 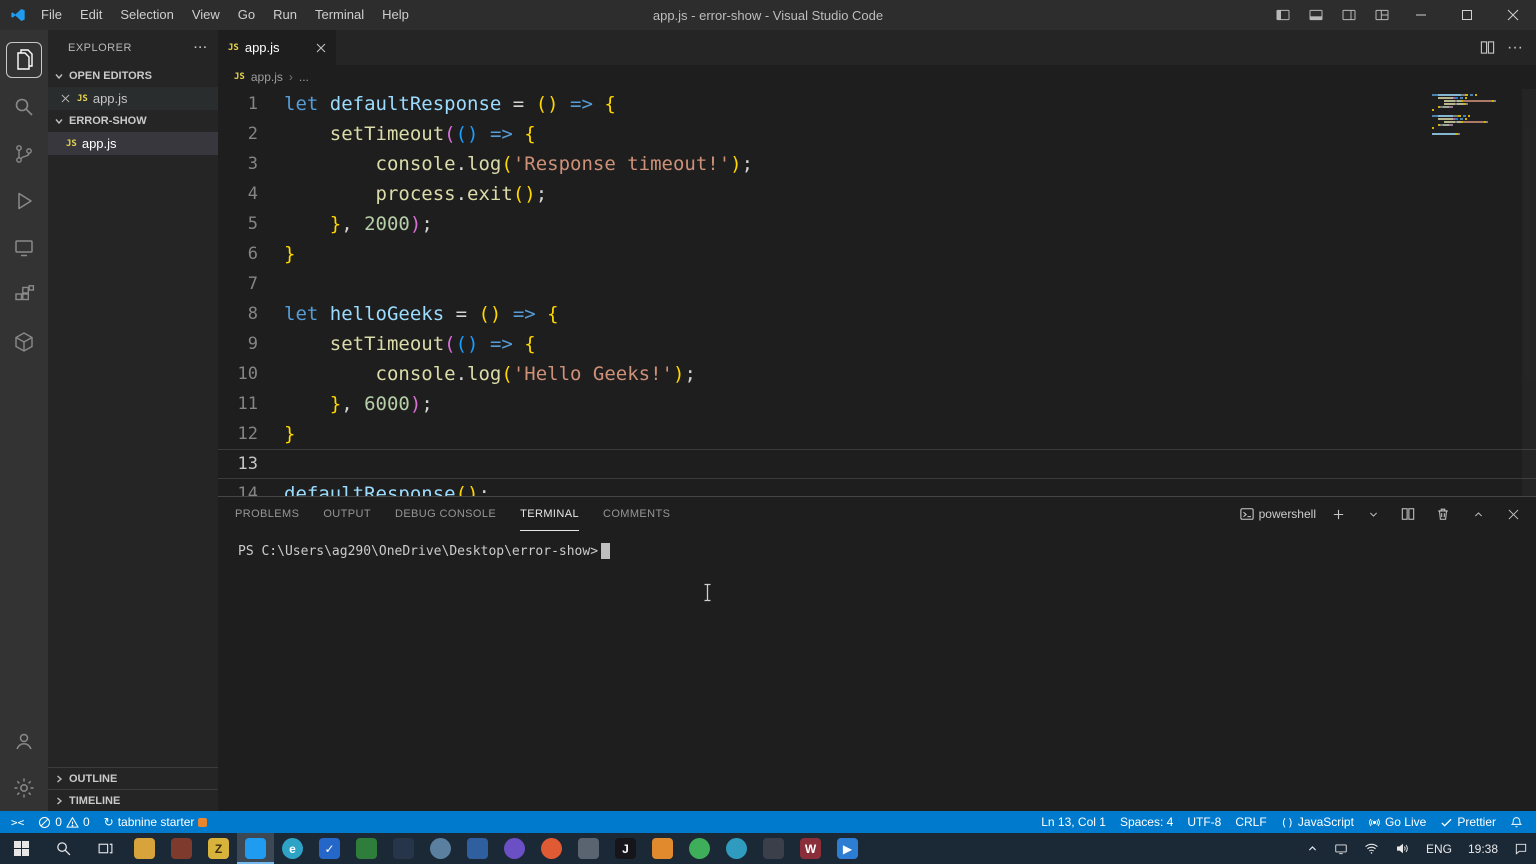 I want to click on menu-edit: Edit, so click(x=91, y=15).